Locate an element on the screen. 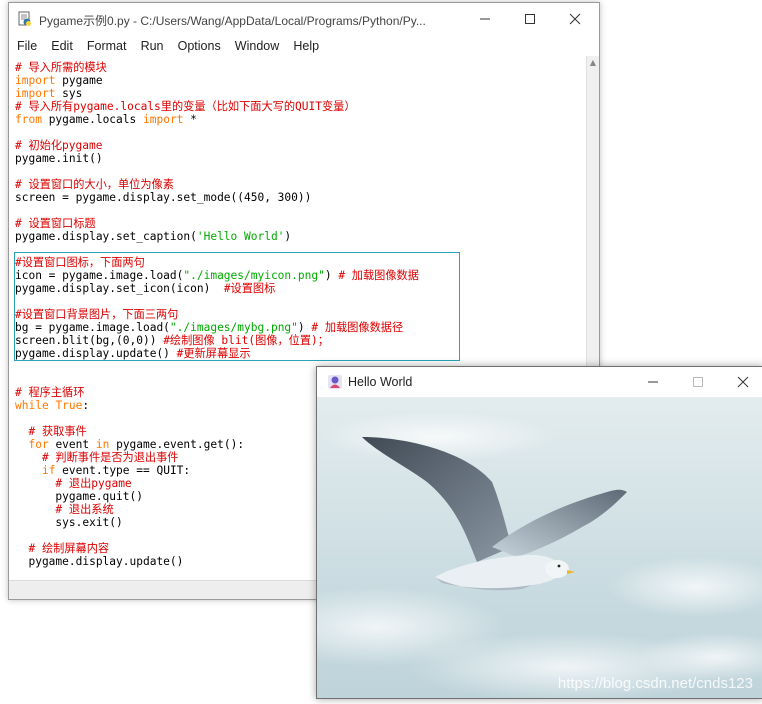  menu-help: Help is located at coordinates (306, 46).